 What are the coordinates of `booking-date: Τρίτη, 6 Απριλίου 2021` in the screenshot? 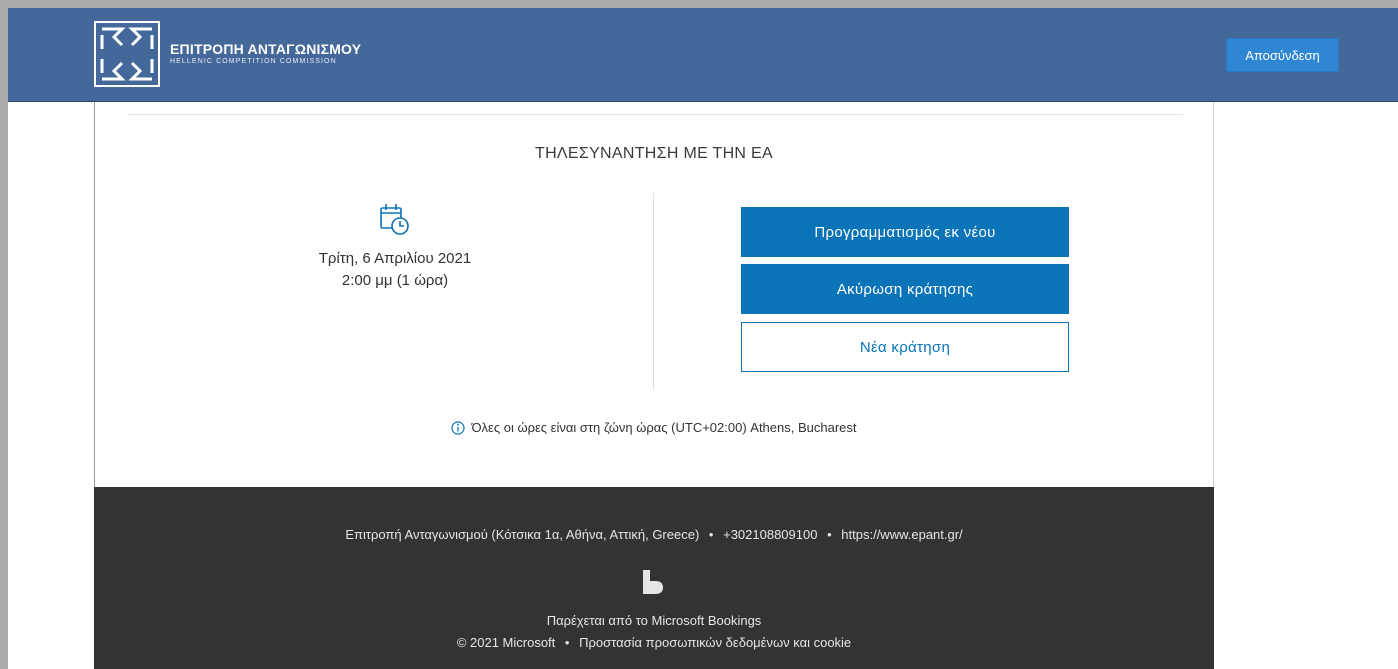 It's located at (395, 258).